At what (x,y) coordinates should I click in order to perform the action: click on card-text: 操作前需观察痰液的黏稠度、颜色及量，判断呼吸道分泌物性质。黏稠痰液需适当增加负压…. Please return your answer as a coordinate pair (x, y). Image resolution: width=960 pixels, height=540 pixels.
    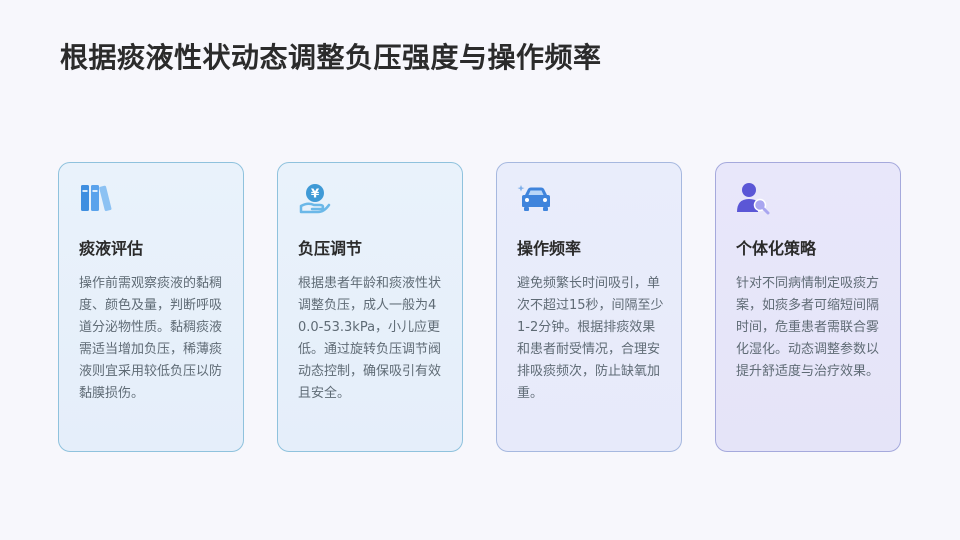
    Looking at the image, I should click on (151, 338).